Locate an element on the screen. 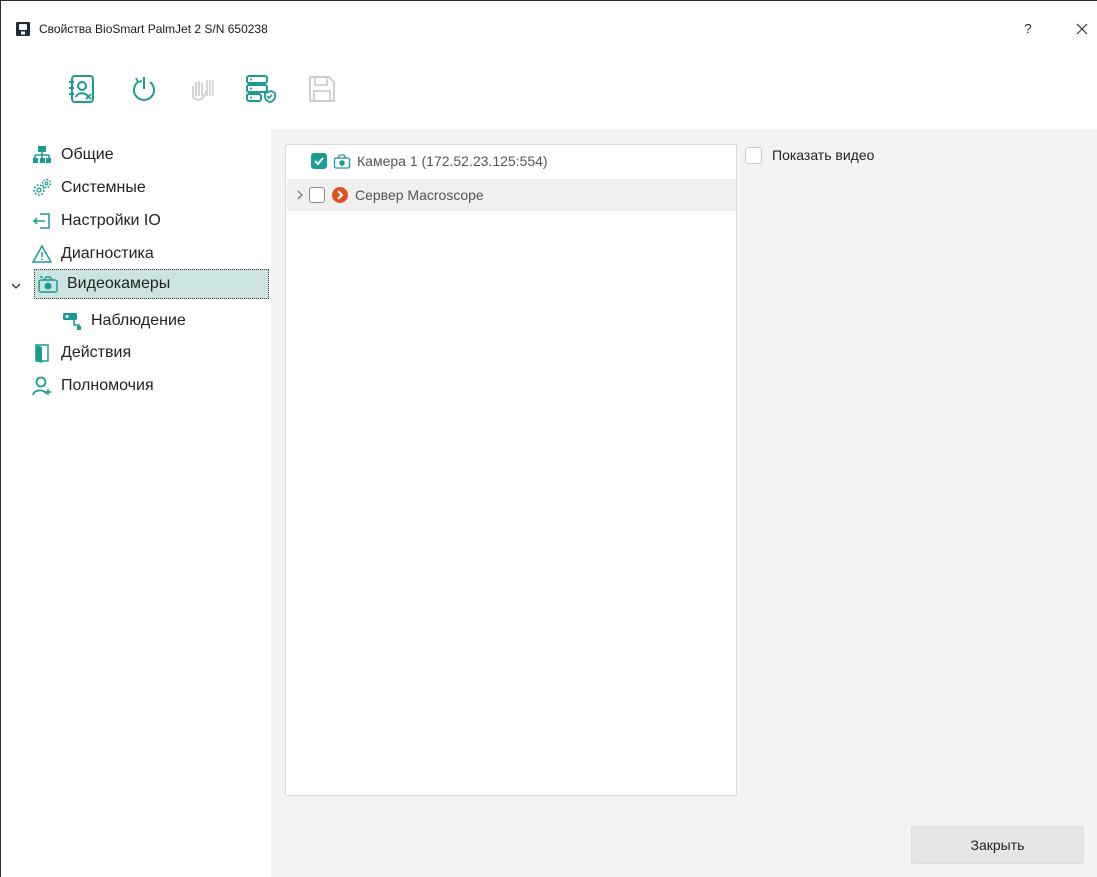  toolbar is located at coordinates (549, 93).